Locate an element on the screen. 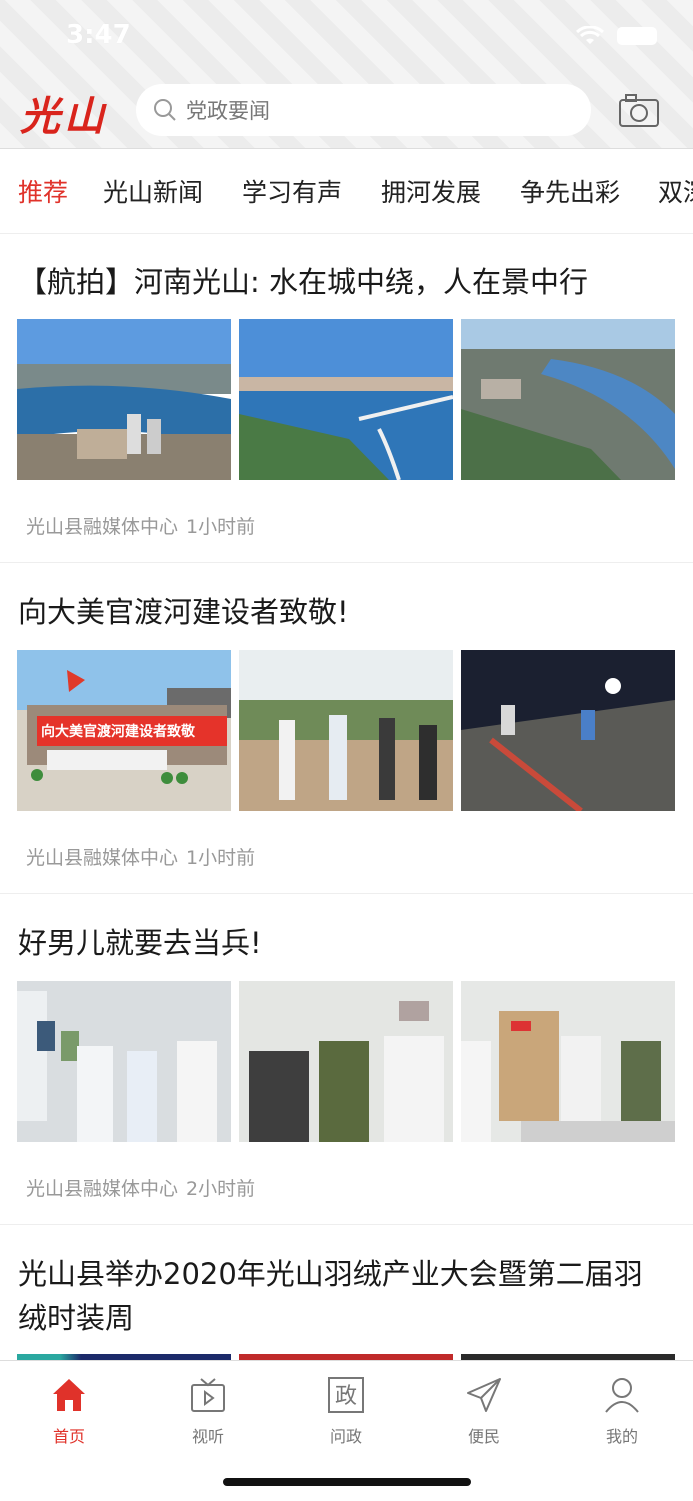 This screenshot has width=693, height=1501. svg-text: 政 is located at coordinates (346, 1396).